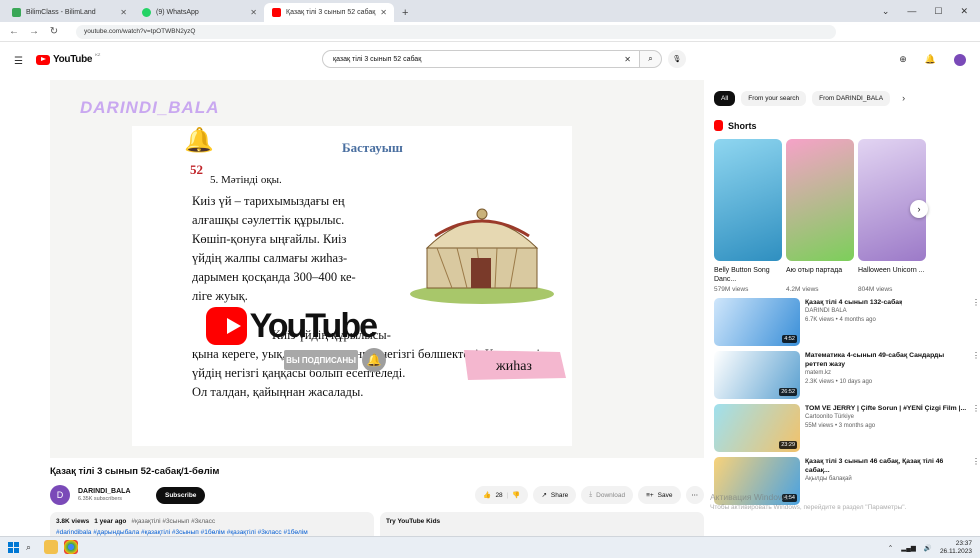  I want to click on subscribed-overlay: ВЫ ПОДПИСАНЫ, so click(321, 360).